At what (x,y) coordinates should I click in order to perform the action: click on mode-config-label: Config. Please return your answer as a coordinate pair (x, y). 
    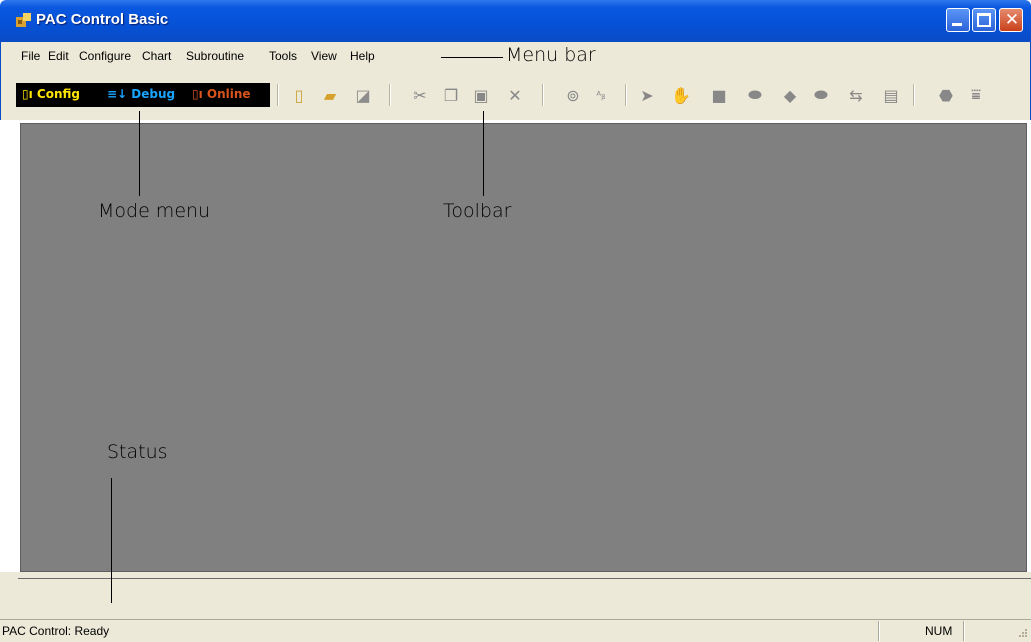
    Looking at the image, I should click on (58, 94).